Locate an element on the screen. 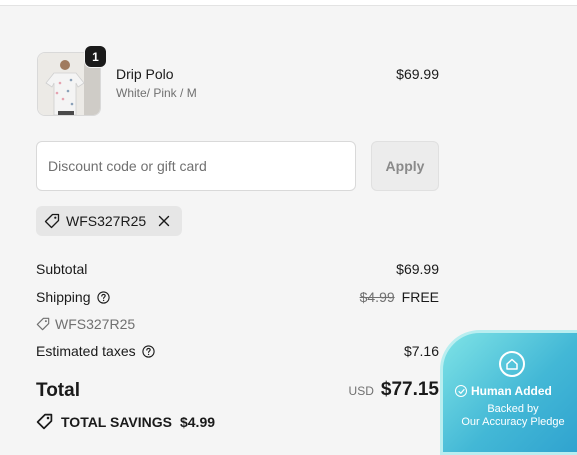  total-currency: USD is located at coordinates (361, 391).